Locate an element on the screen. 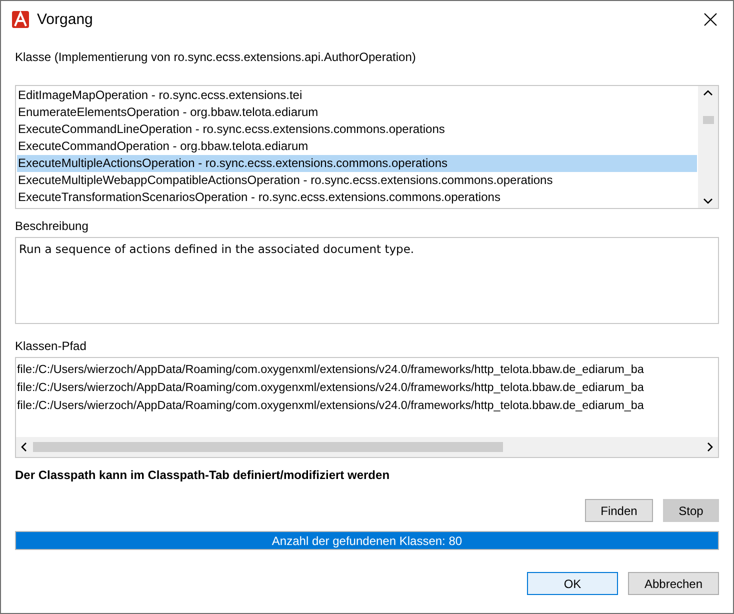  close-icon is located at coordinates (710, 19).